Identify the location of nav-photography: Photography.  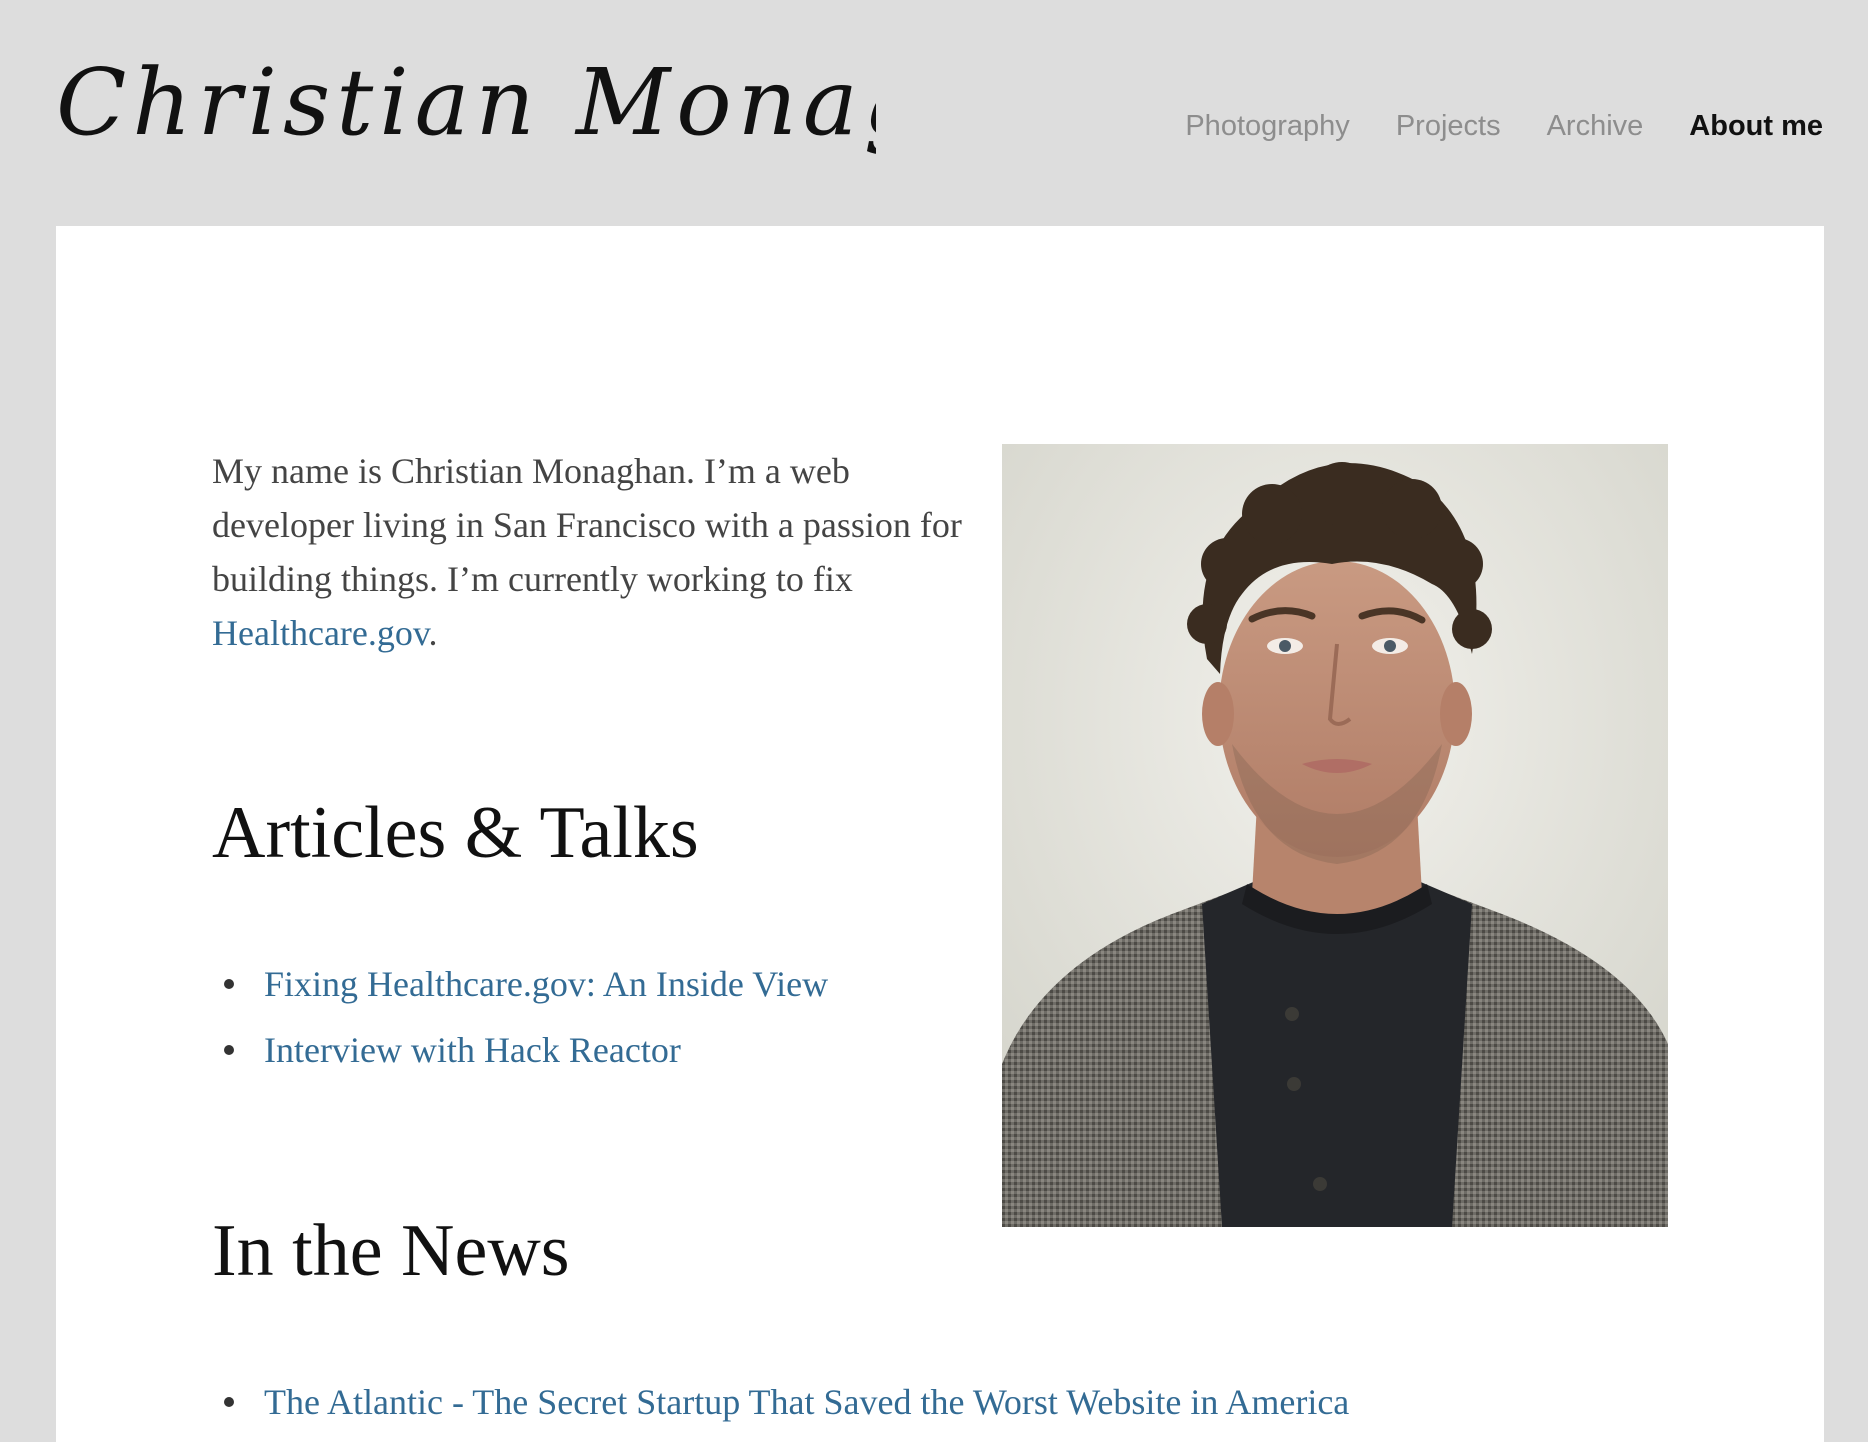
(1267, 126).